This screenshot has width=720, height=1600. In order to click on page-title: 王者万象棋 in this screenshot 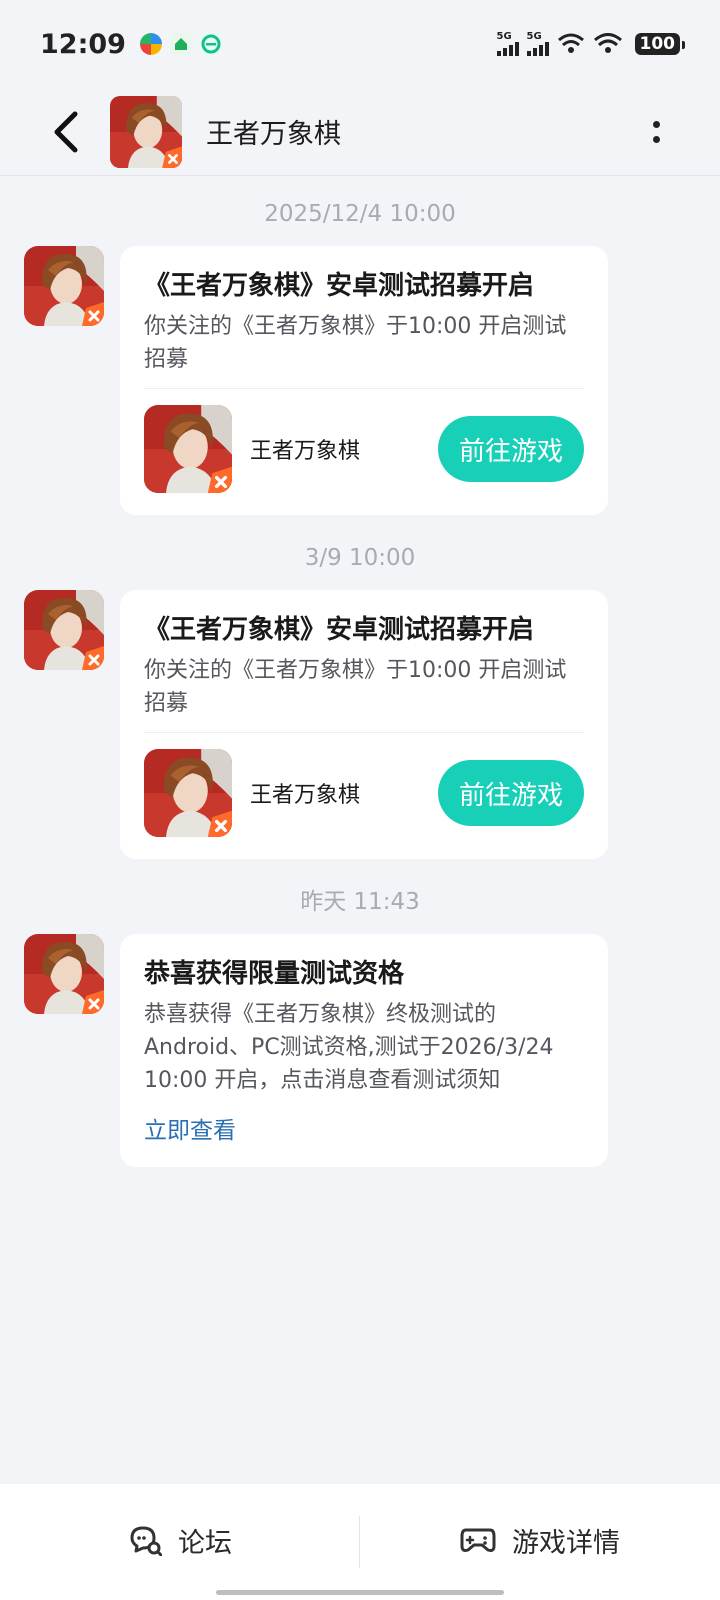, I will do `click(273, 134)`.